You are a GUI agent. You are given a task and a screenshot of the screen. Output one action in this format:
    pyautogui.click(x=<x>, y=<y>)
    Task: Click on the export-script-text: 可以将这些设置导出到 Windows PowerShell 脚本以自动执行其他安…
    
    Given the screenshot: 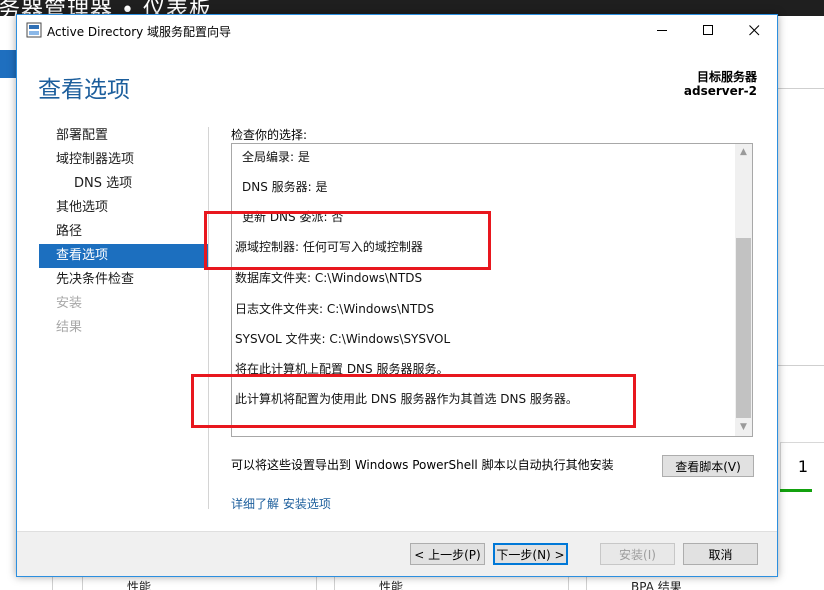 What is the action you would take?
    pyautogui.click(x=422, y=465)
    